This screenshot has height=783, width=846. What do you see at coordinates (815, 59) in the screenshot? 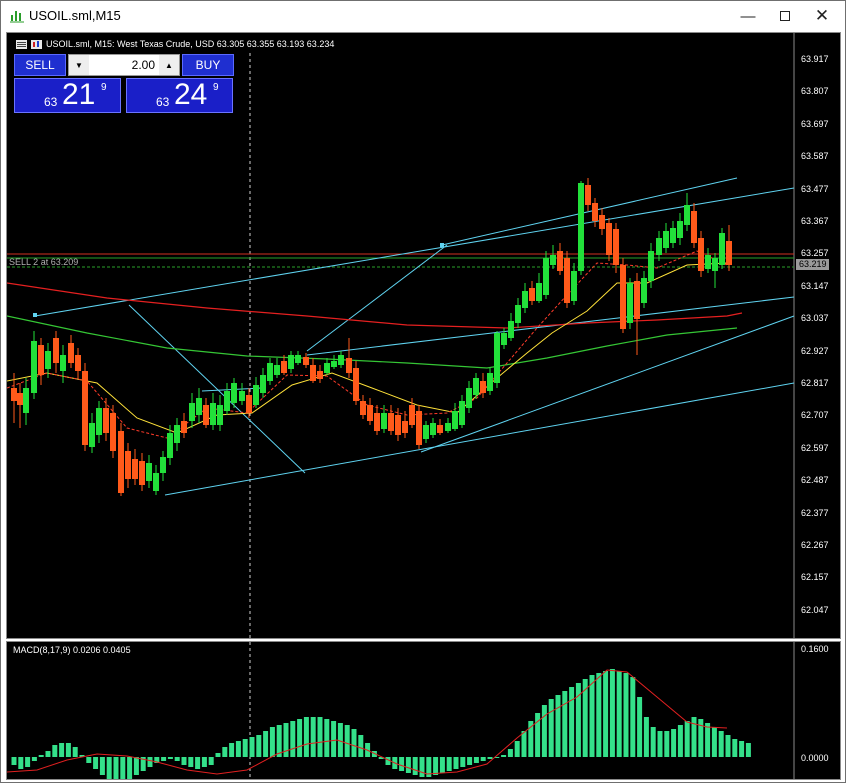
I see `price-axis-tick: 63.917` at bounding box center [815, 59].